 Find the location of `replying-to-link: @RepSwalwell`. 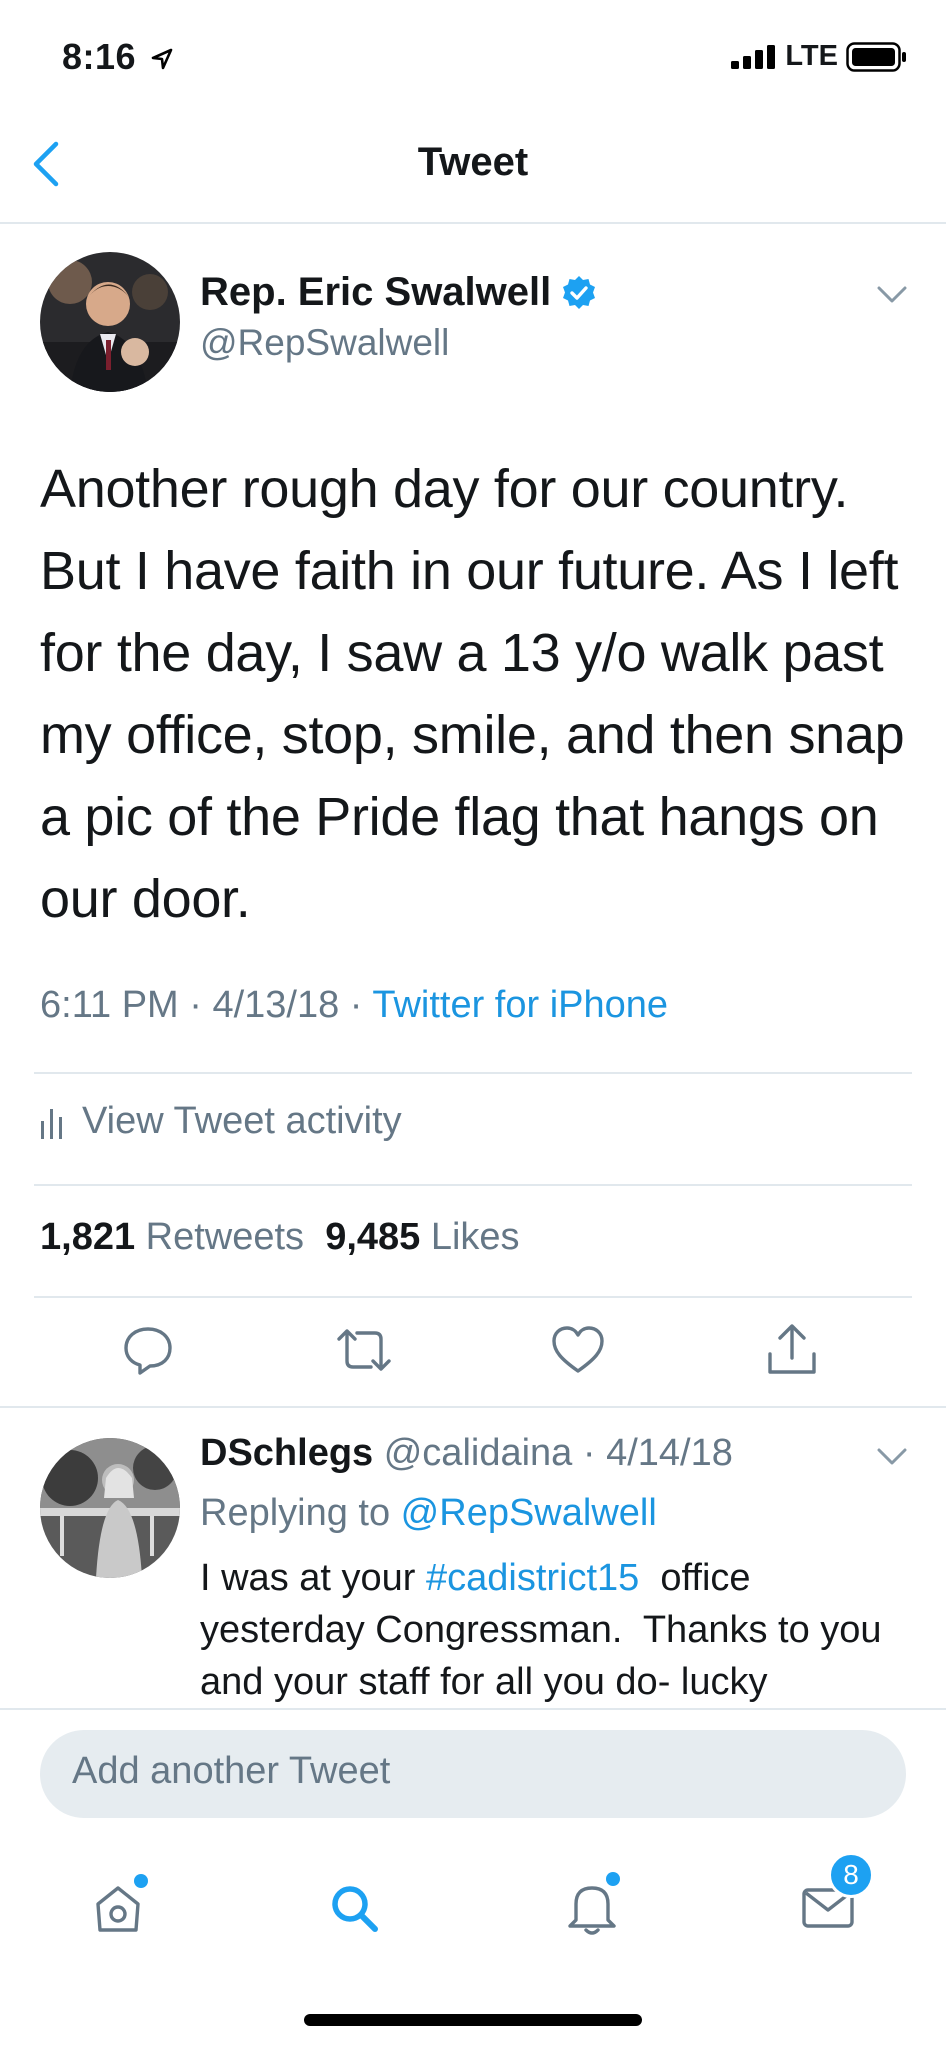

replying-to-link: @RepSwalwell is located at coordinates (529, 1513).